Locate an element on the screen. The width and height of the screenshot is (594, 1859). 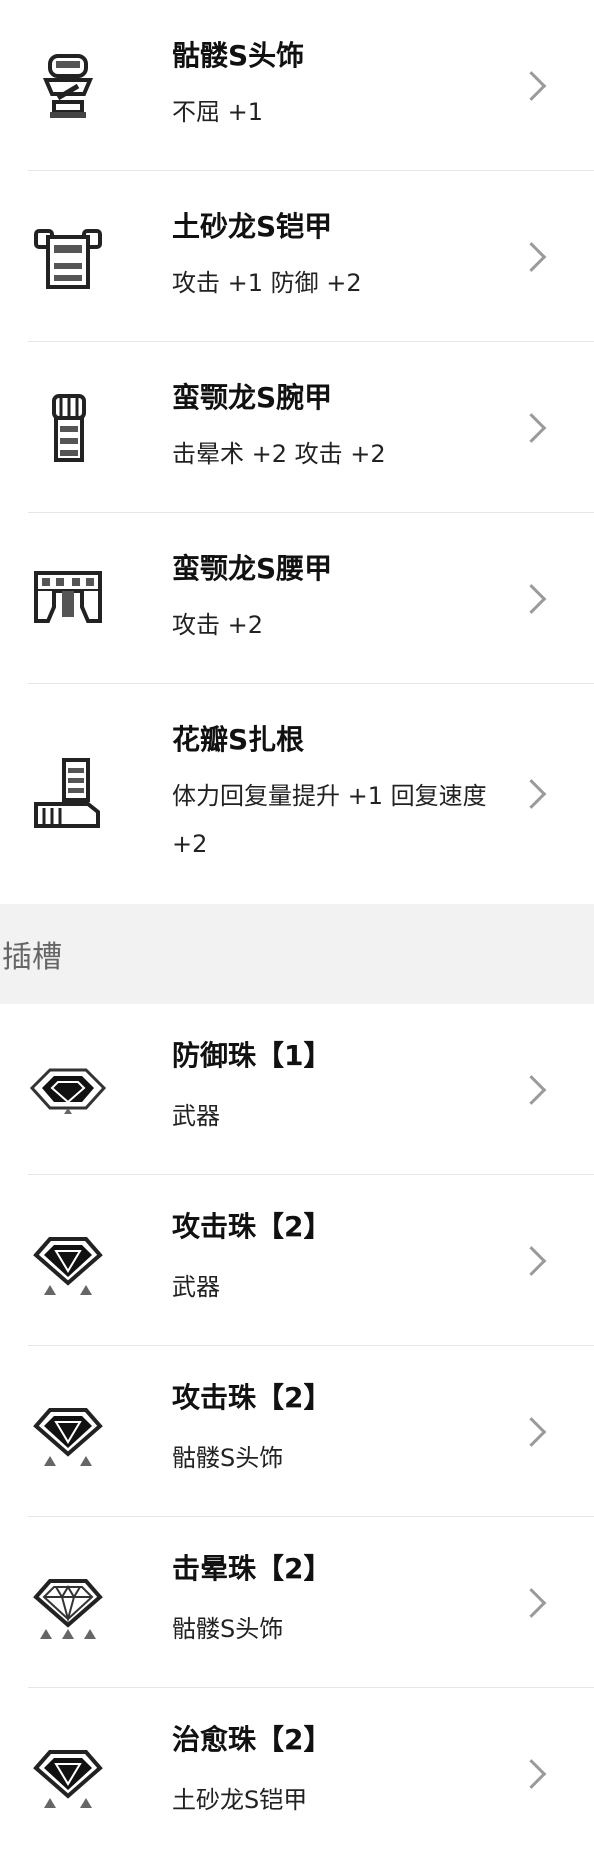
chest-armor-icon is located at coordinates (68, 257).